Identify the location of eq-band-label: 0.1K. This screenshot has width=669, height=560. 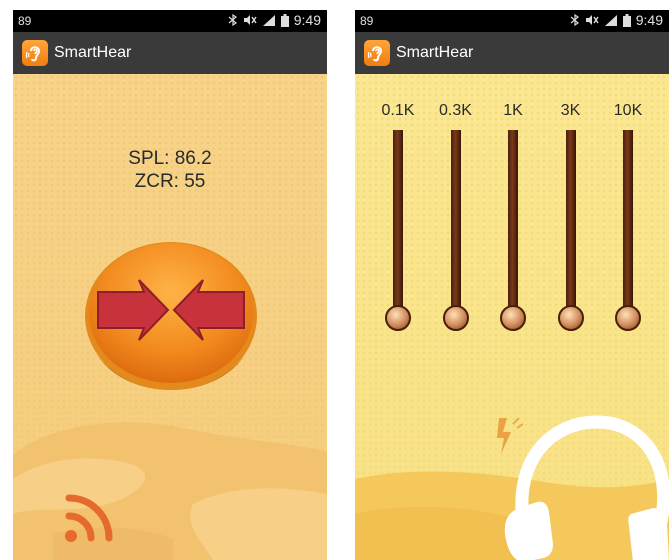
(398, 110).